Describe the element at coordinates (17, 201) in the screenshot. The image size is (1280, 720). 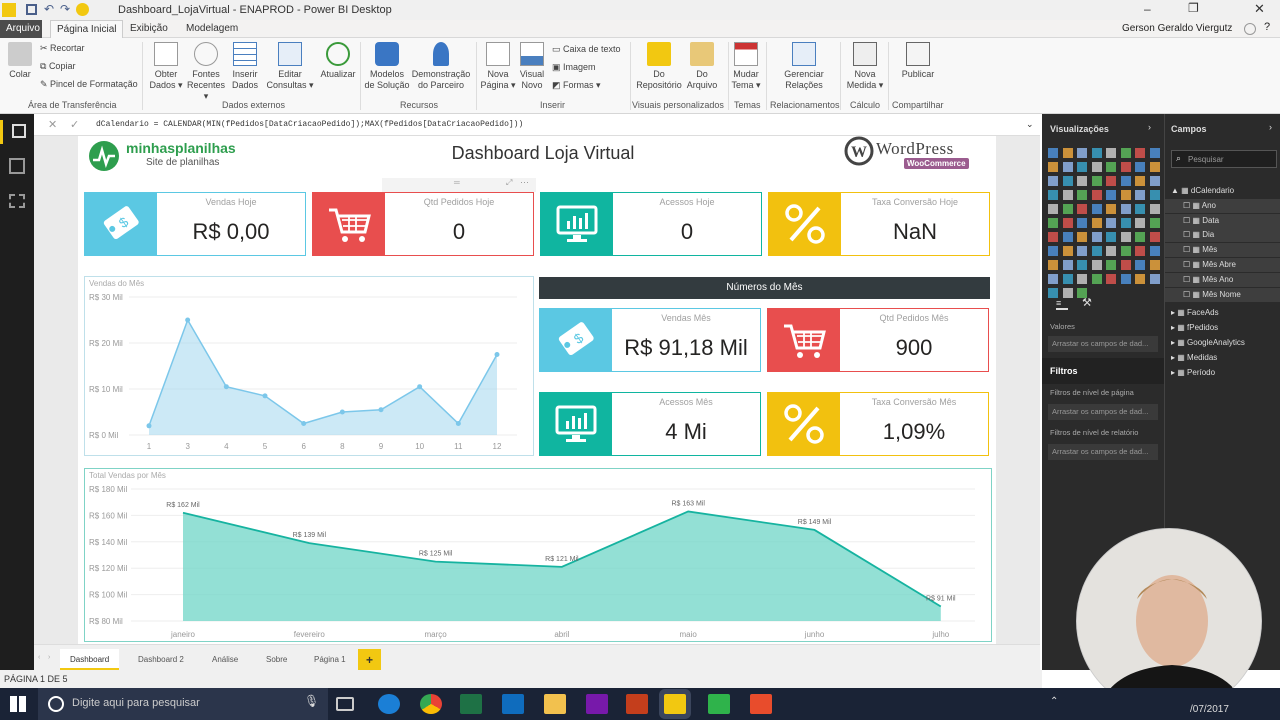
I see `relationships-view-icon` at that location.